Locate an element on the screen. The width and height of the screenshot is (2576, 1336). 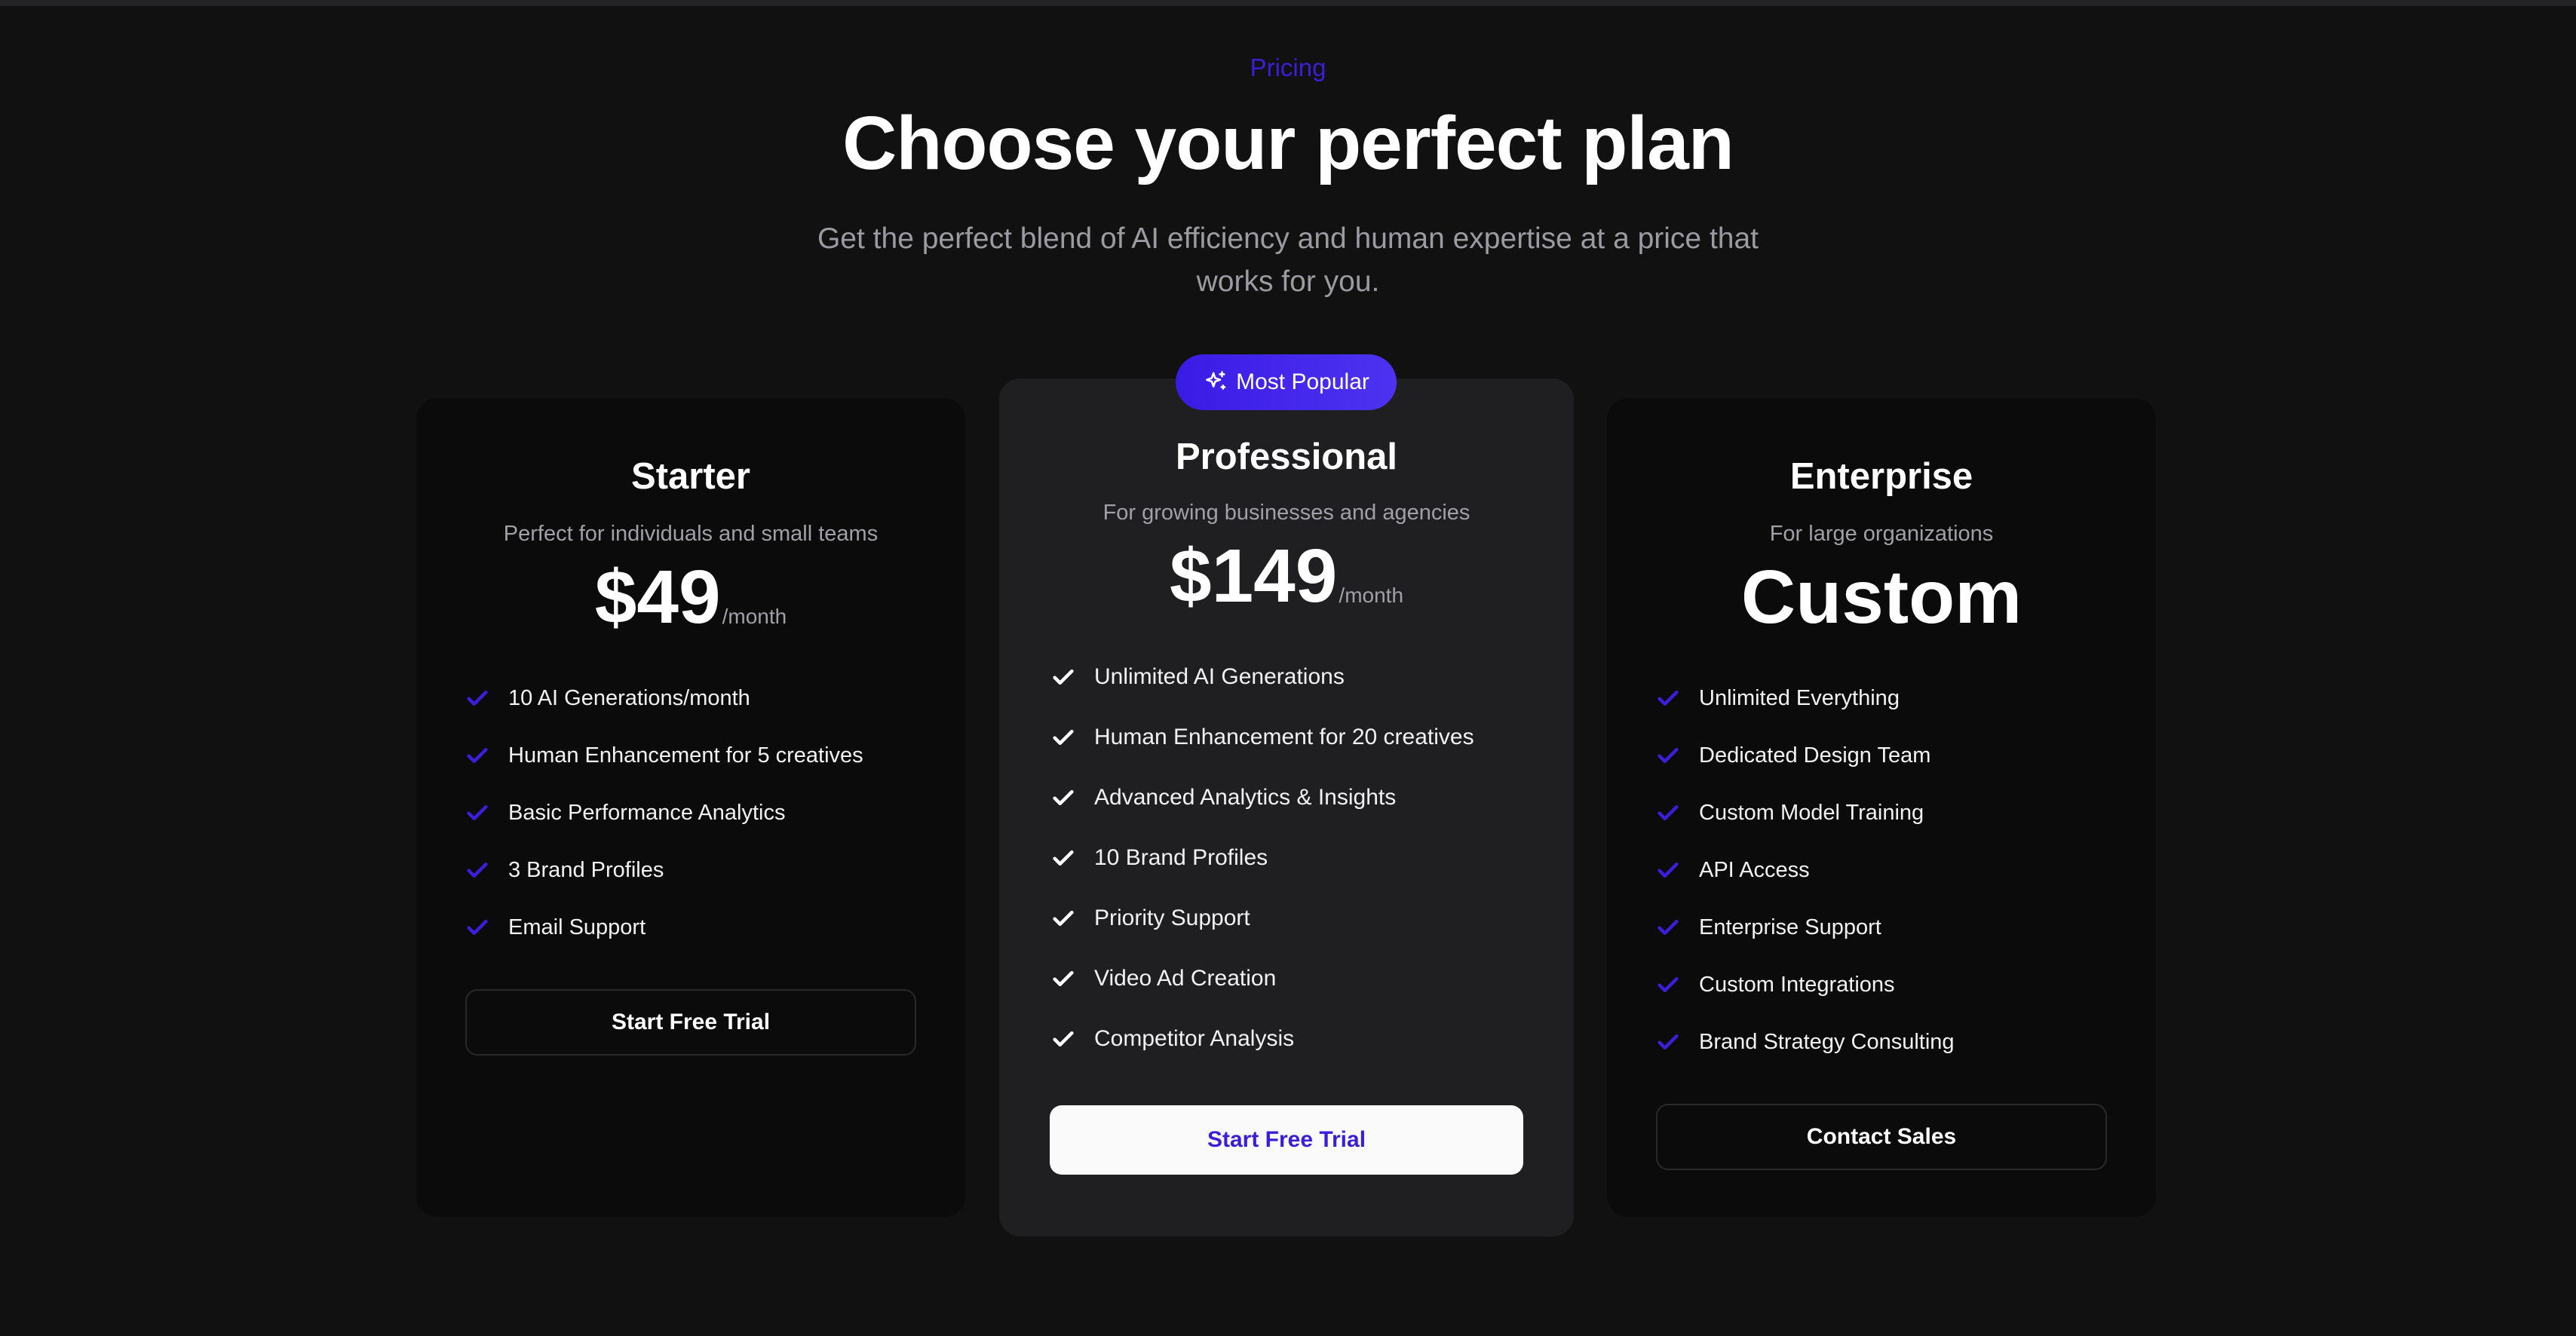
feature-label: Human Enhancement for 5 creatives is located at coordinates (685, 756).